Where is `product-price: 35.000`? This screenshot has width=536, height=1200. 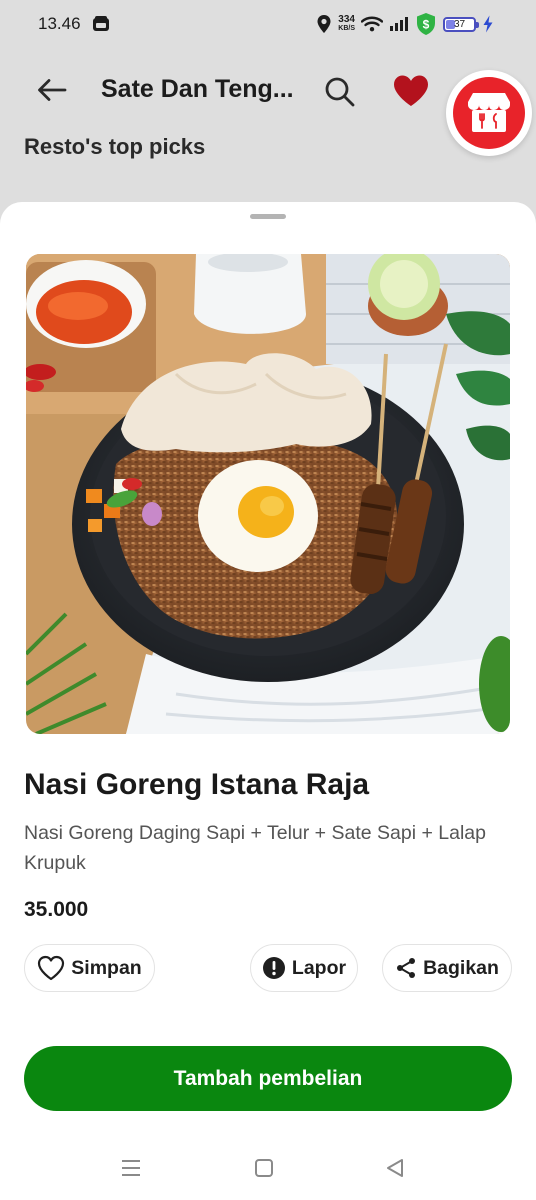
product-price: 35.000 is located at coordinates (56, 909).